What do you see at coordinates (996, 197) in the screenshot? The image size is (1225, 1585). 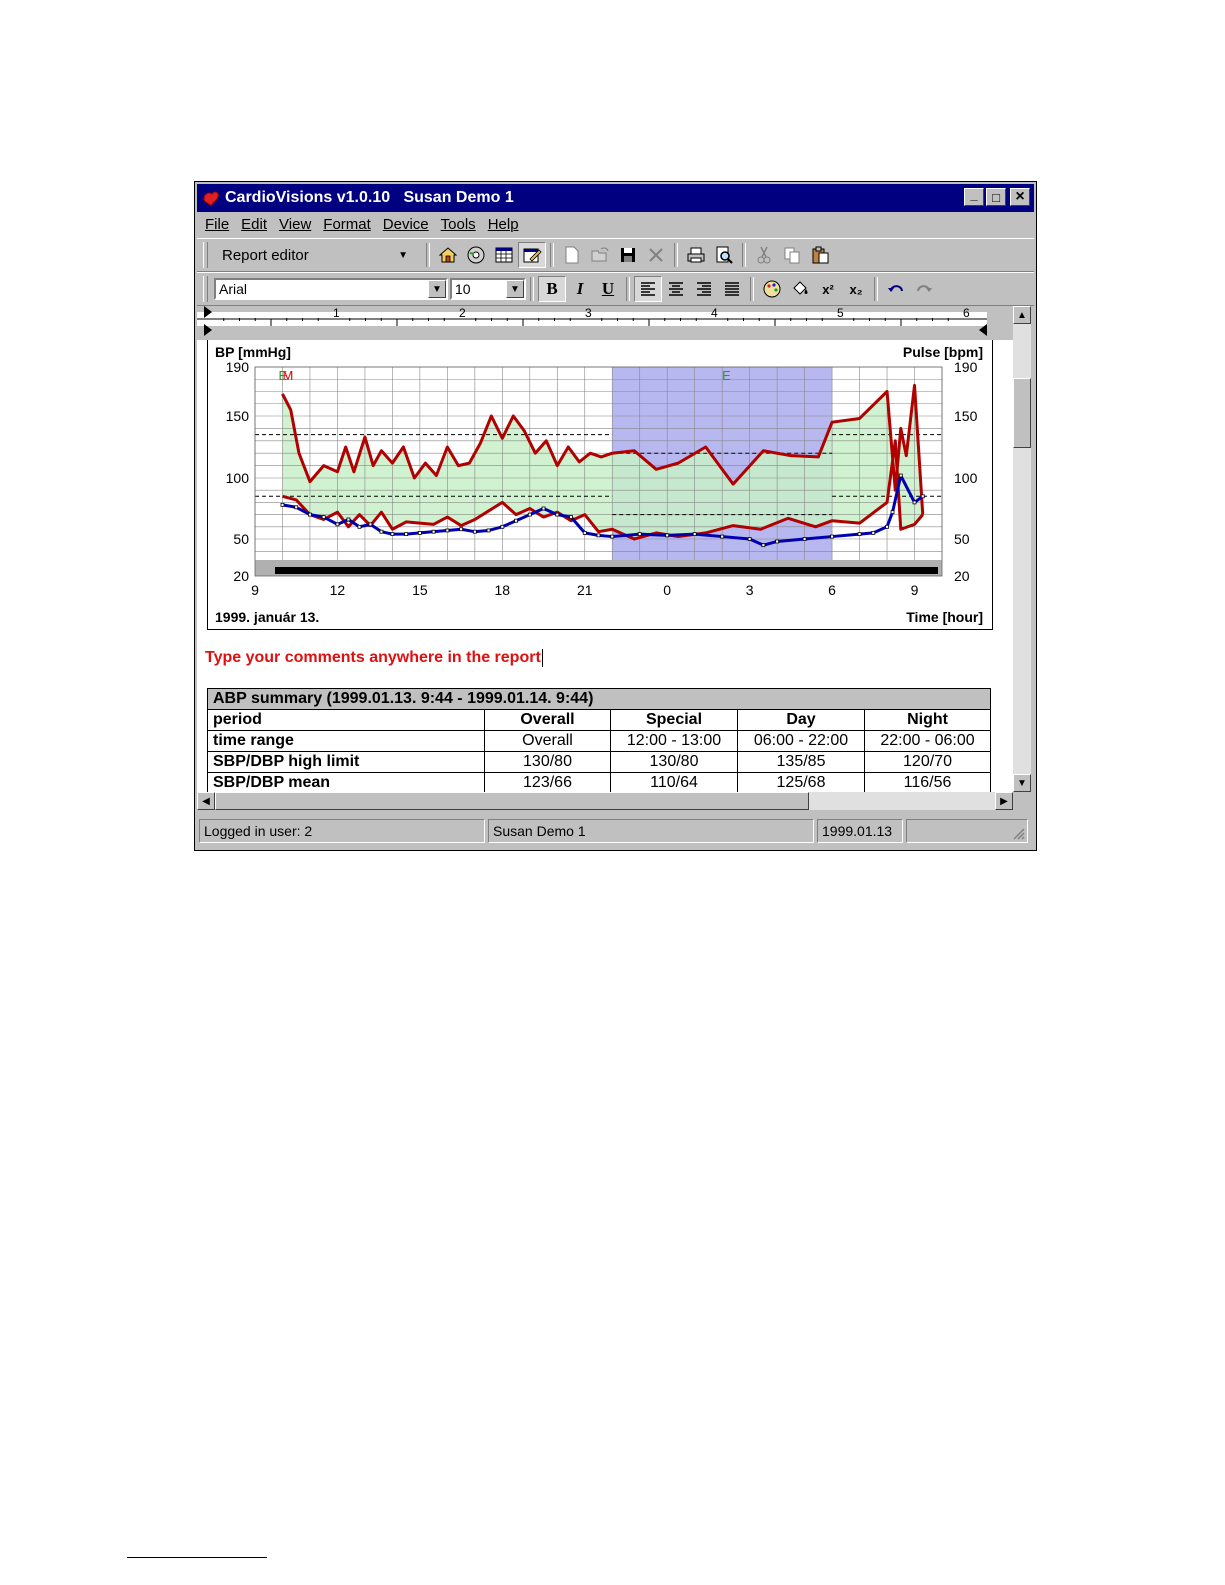 I see `maximize-button: □` at bounding box center [996, 197].